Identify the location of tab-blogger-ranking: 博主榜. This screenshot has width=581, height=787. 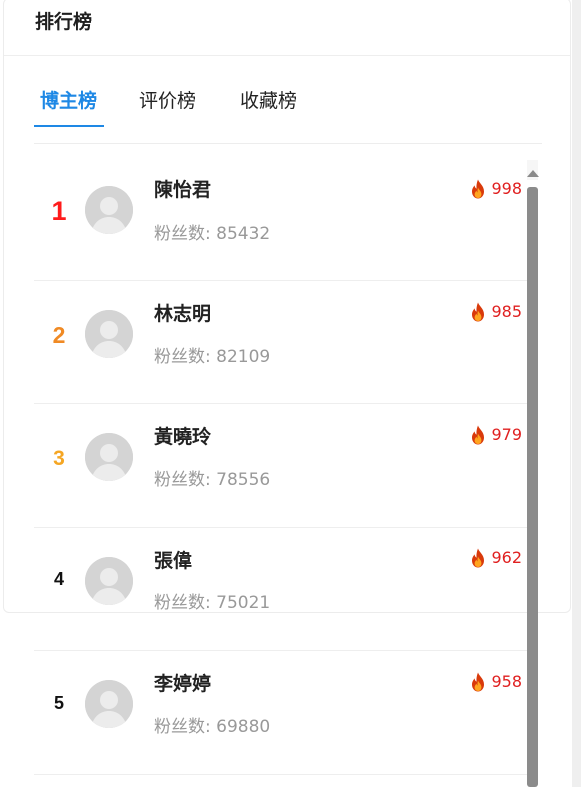
(68, 101).